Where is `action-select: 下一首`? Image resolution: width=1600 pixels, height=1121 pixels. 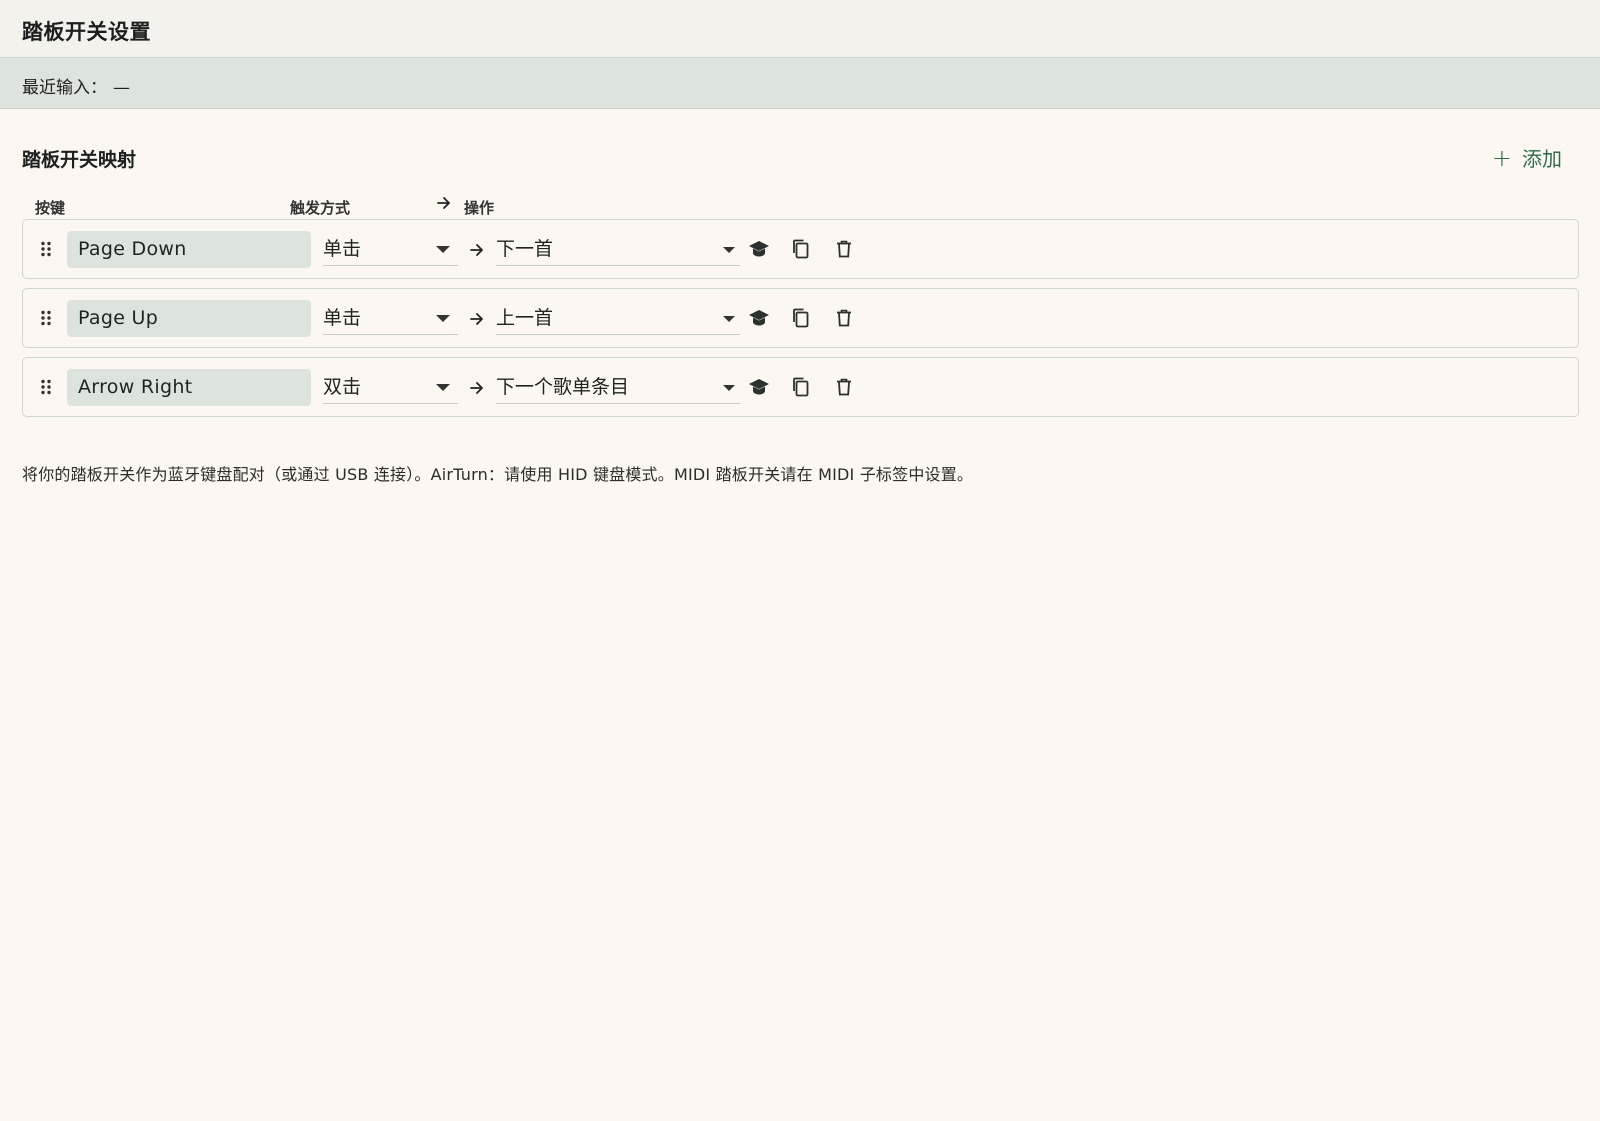 action-select: 下一首 is located at coordinates (618, 249).